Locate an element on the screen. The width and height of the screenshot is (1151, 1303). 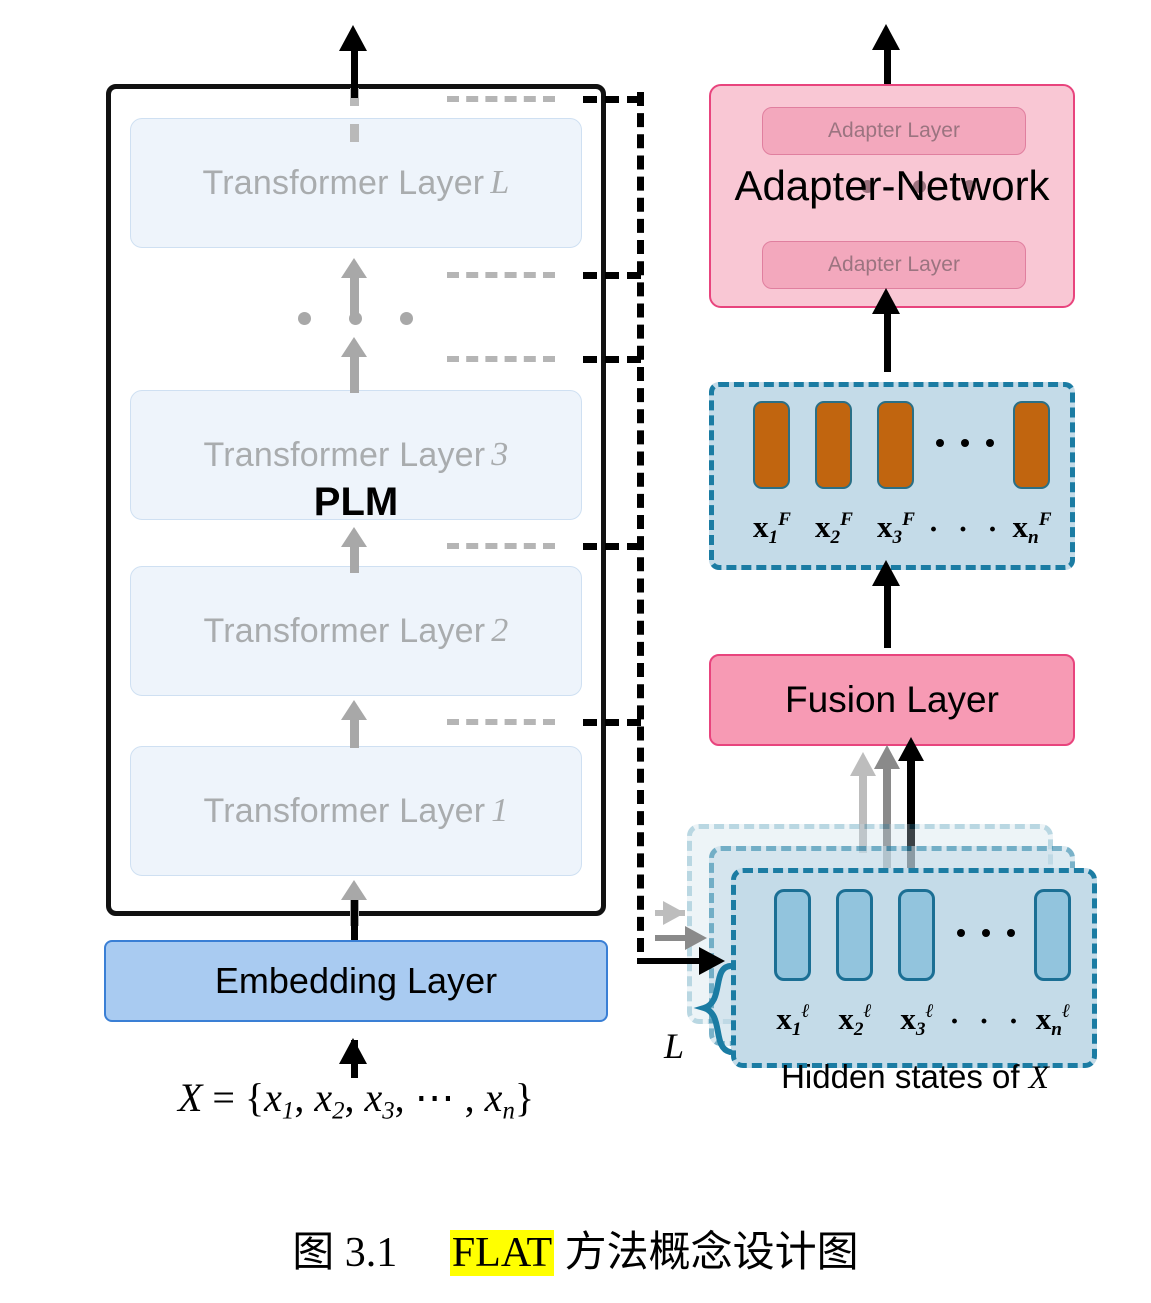
input-formula: X = {x1, x2, x3, ⋯ , xn} is located at coordinates (356, 1099).